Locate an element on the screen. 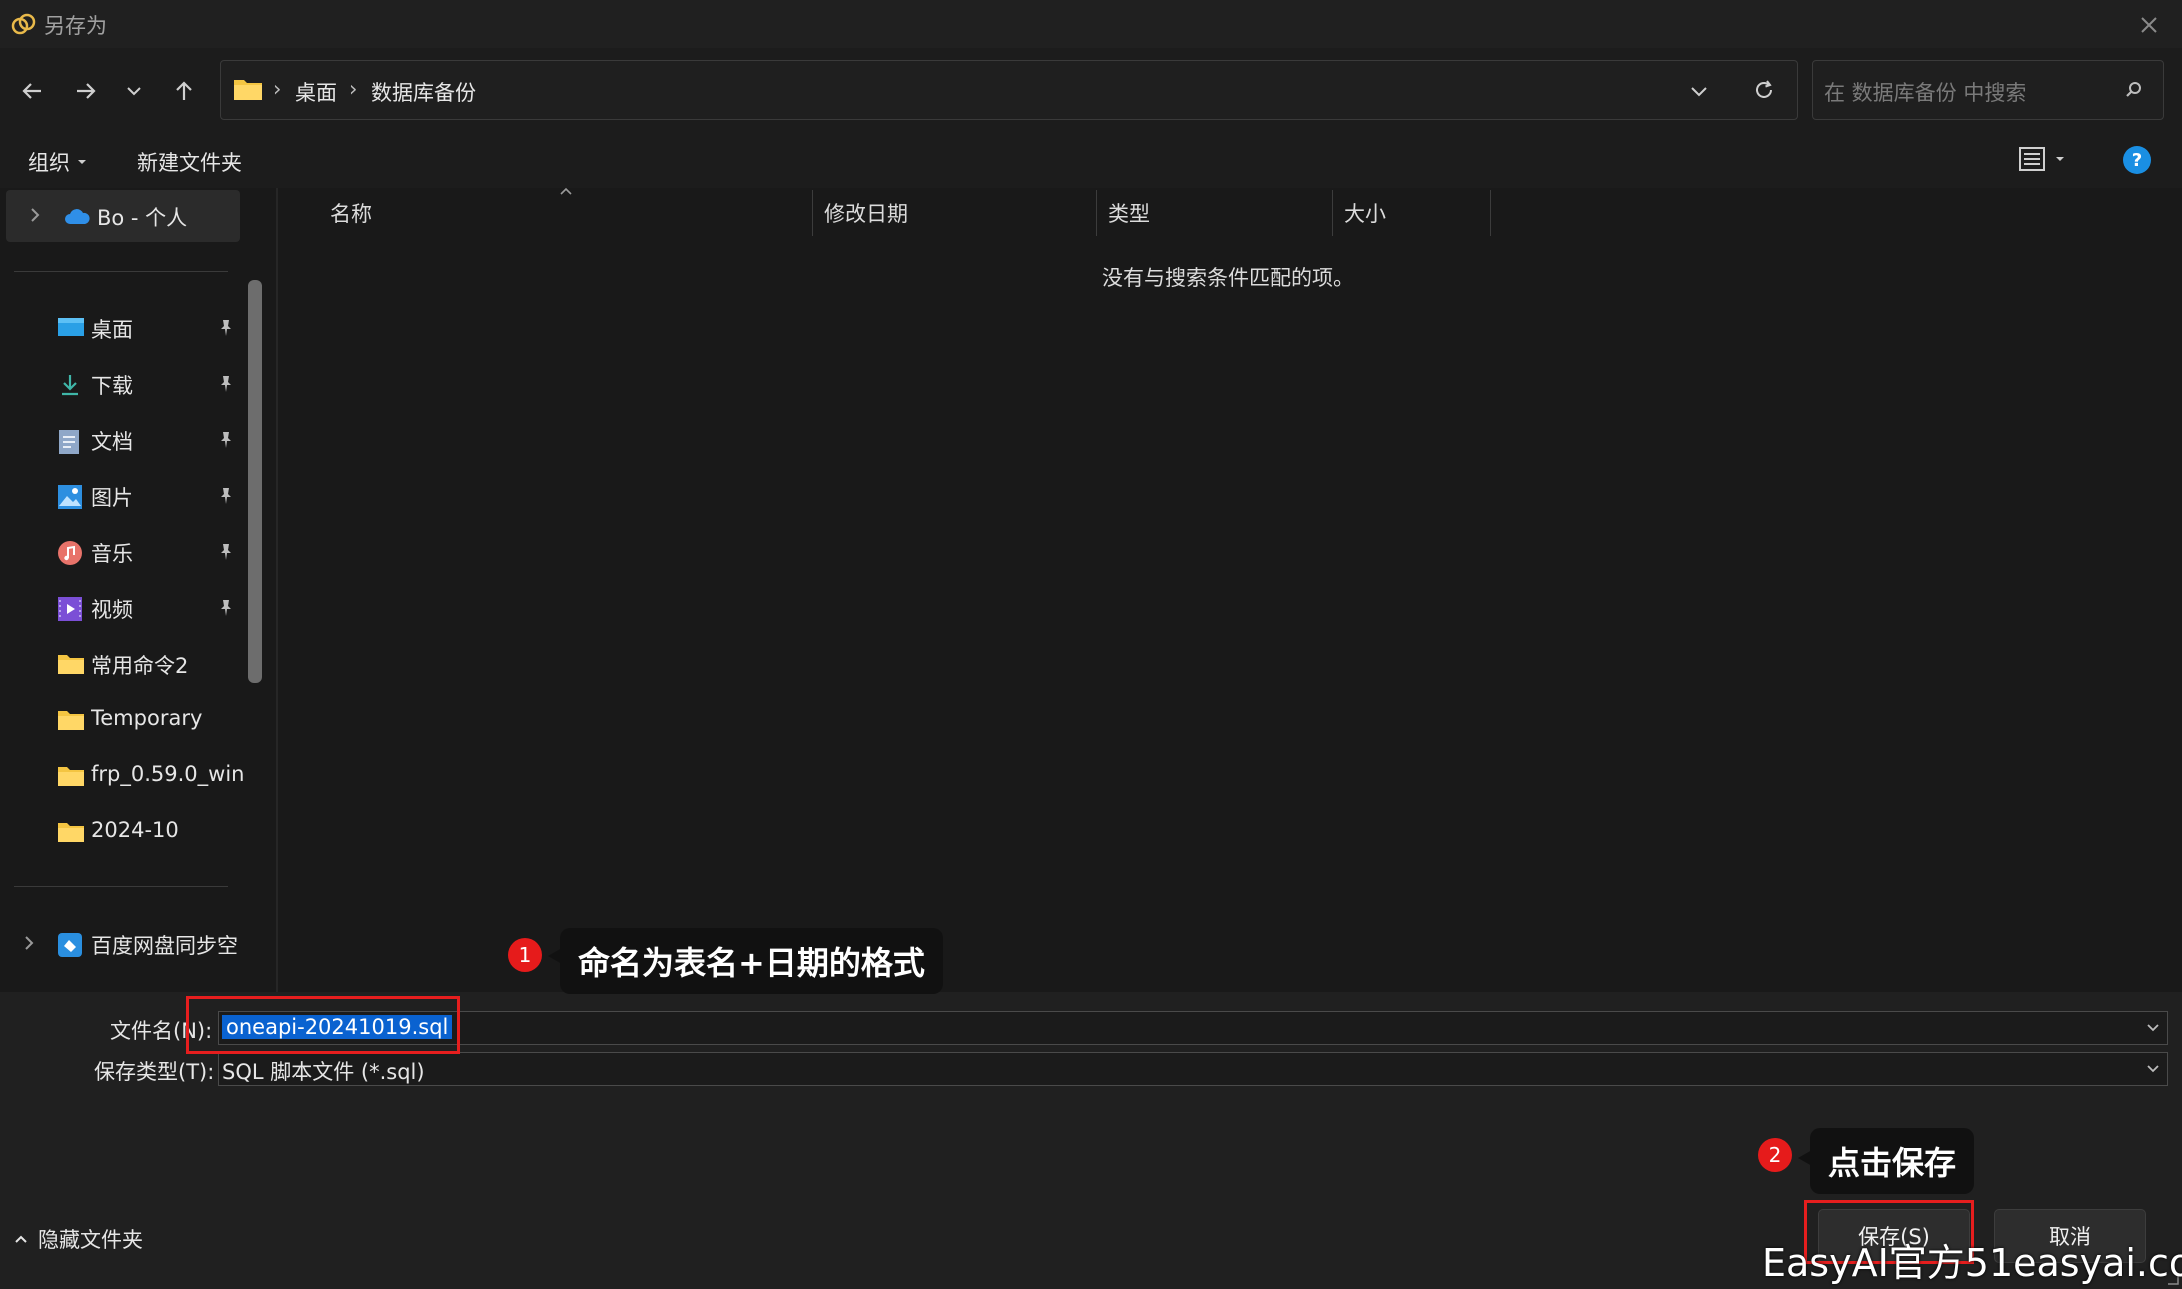 This screenshot has height=1289, width=2182. sidebar-item-label: Bo - 个人 is located at coordinates (142, 218).